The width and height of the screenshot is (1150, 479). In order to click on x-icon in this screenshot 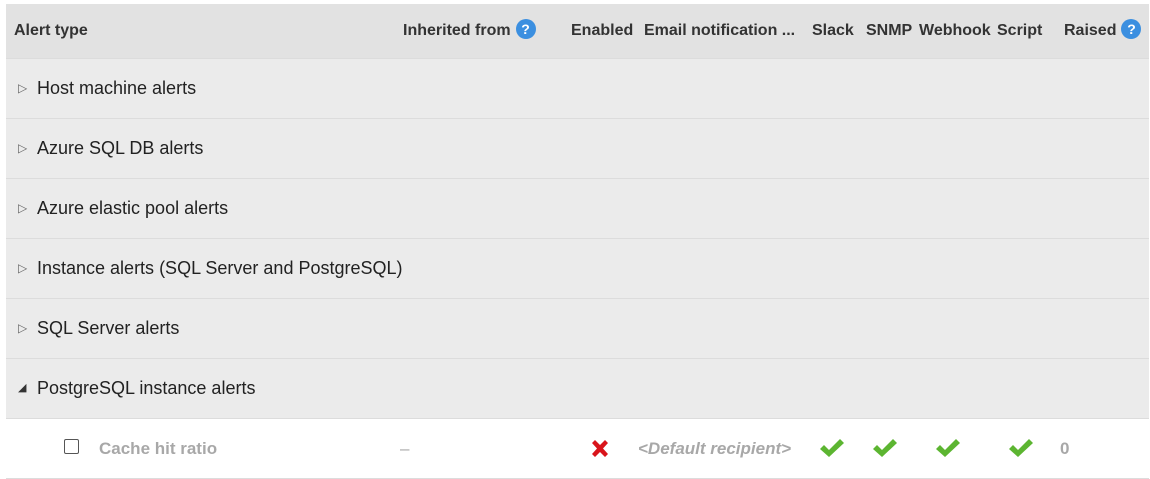, I will do `click(600, 449)`.